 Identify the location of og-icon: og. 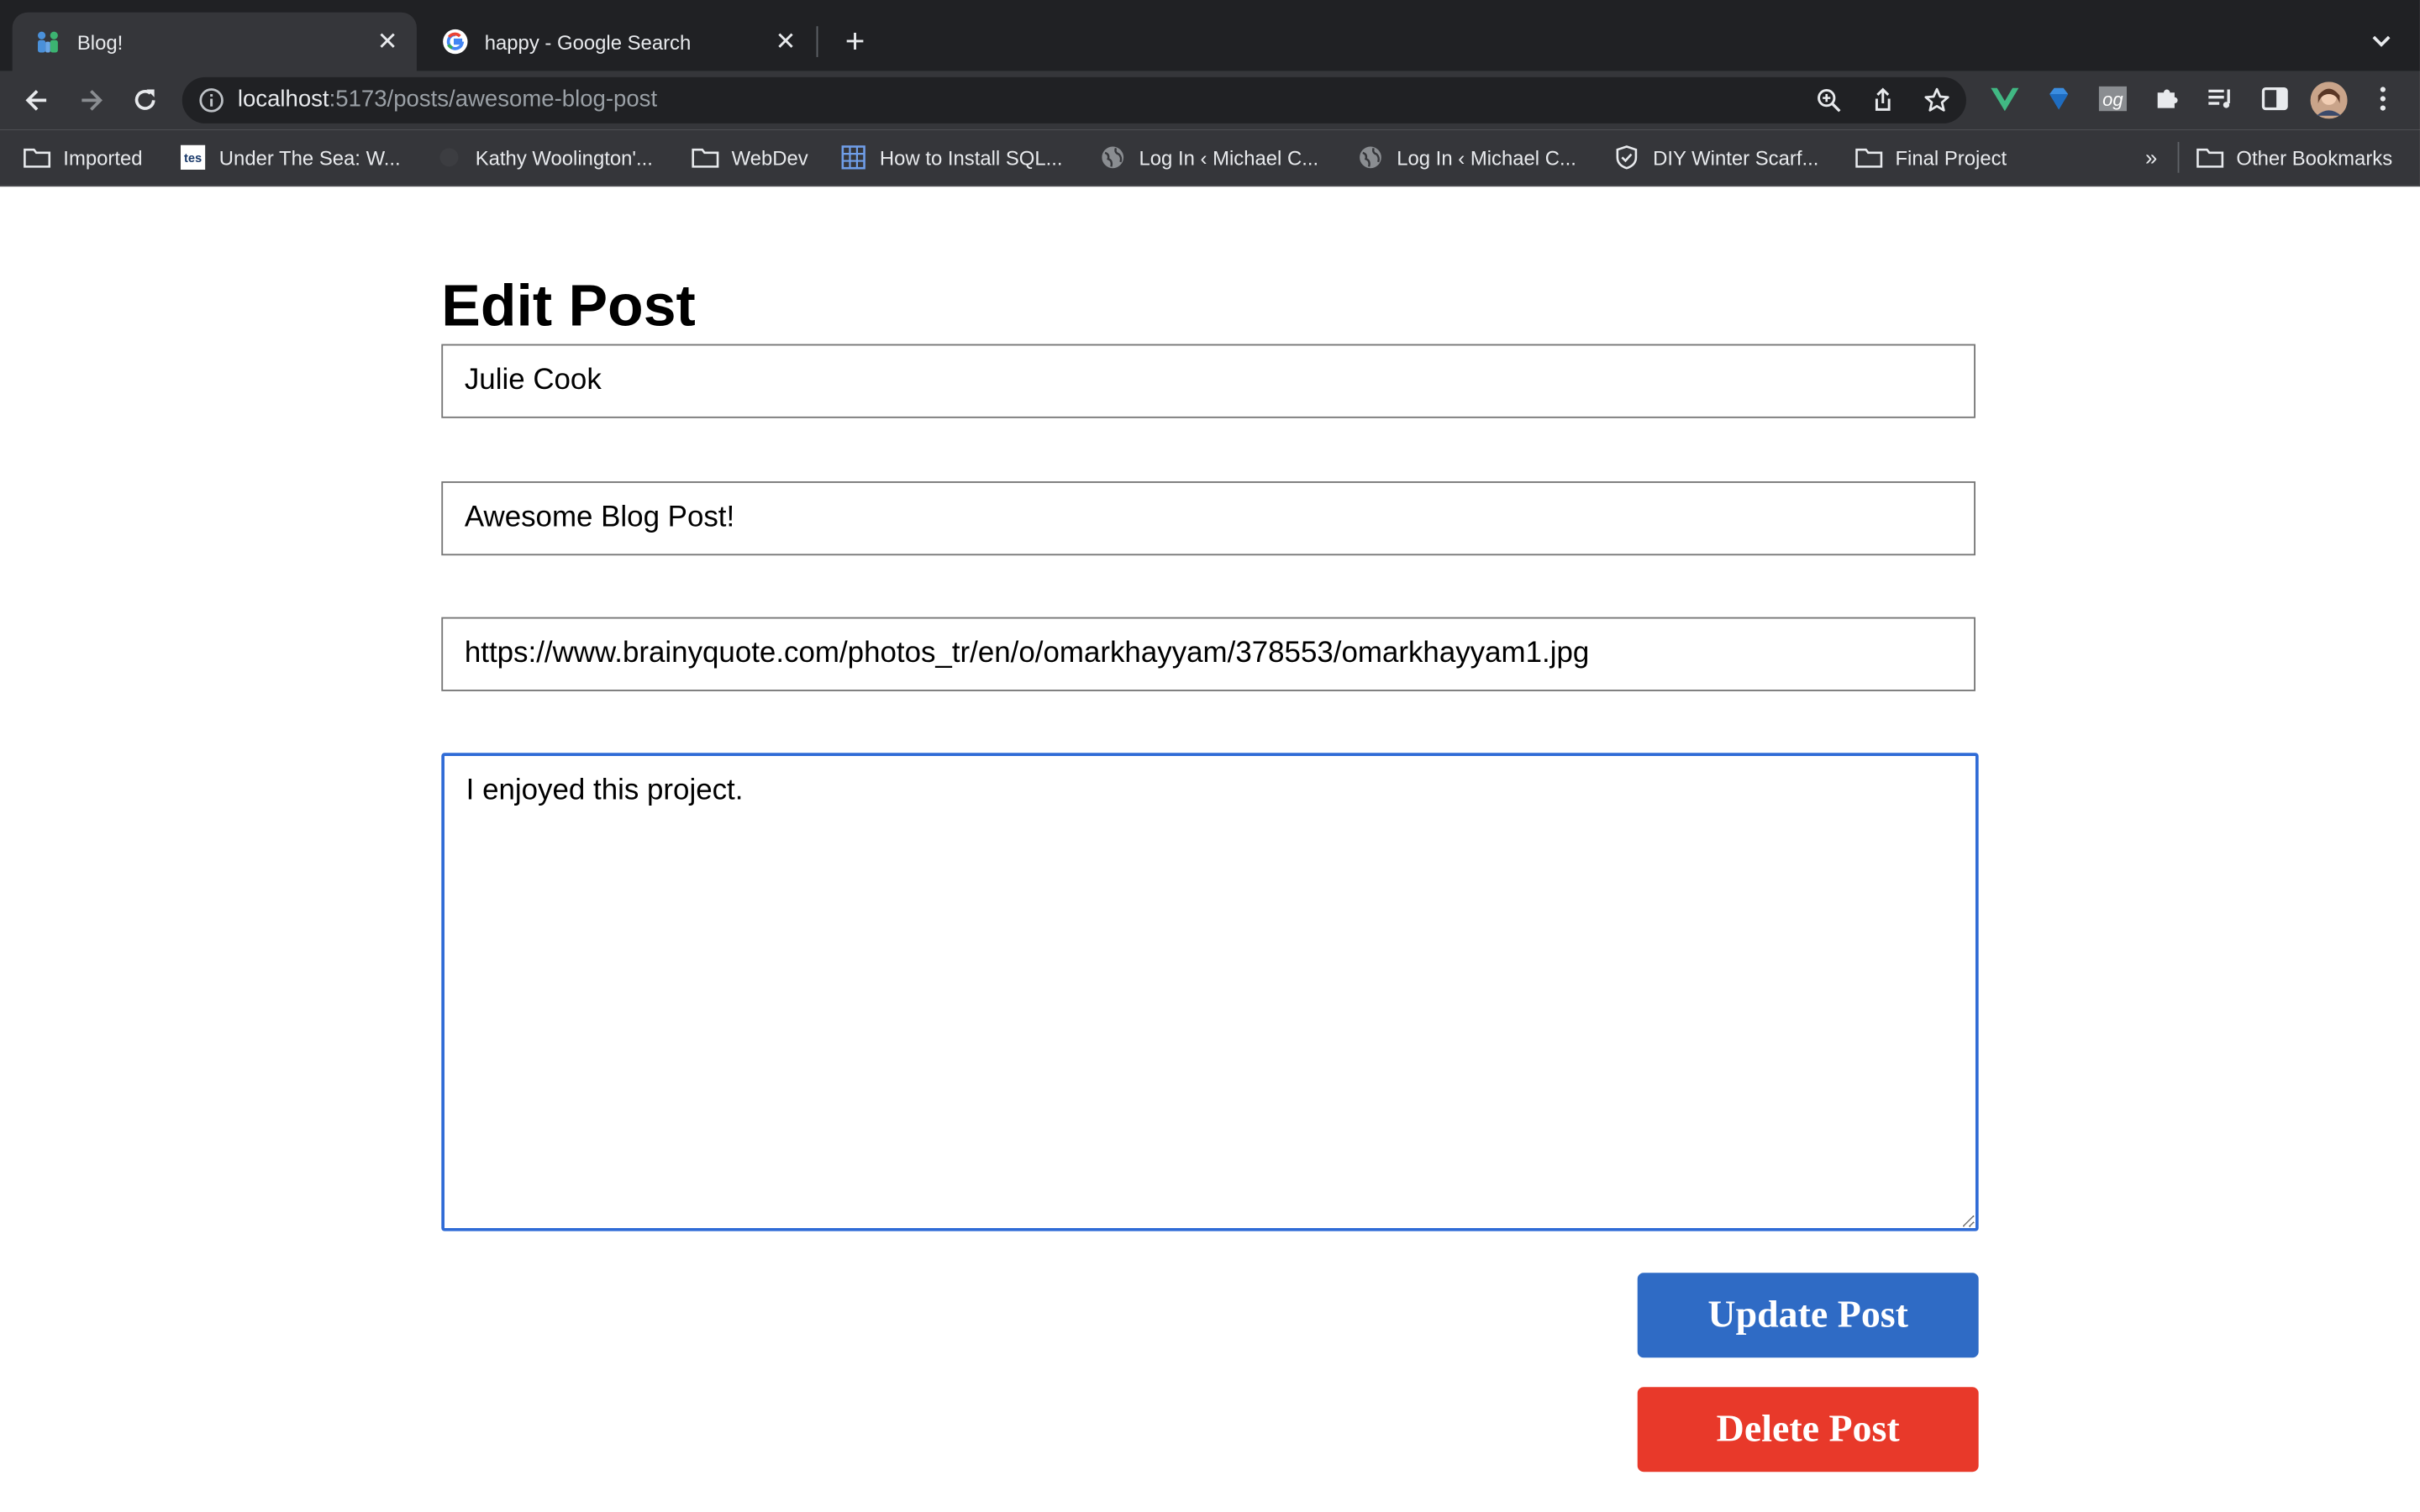
(2112, 98).